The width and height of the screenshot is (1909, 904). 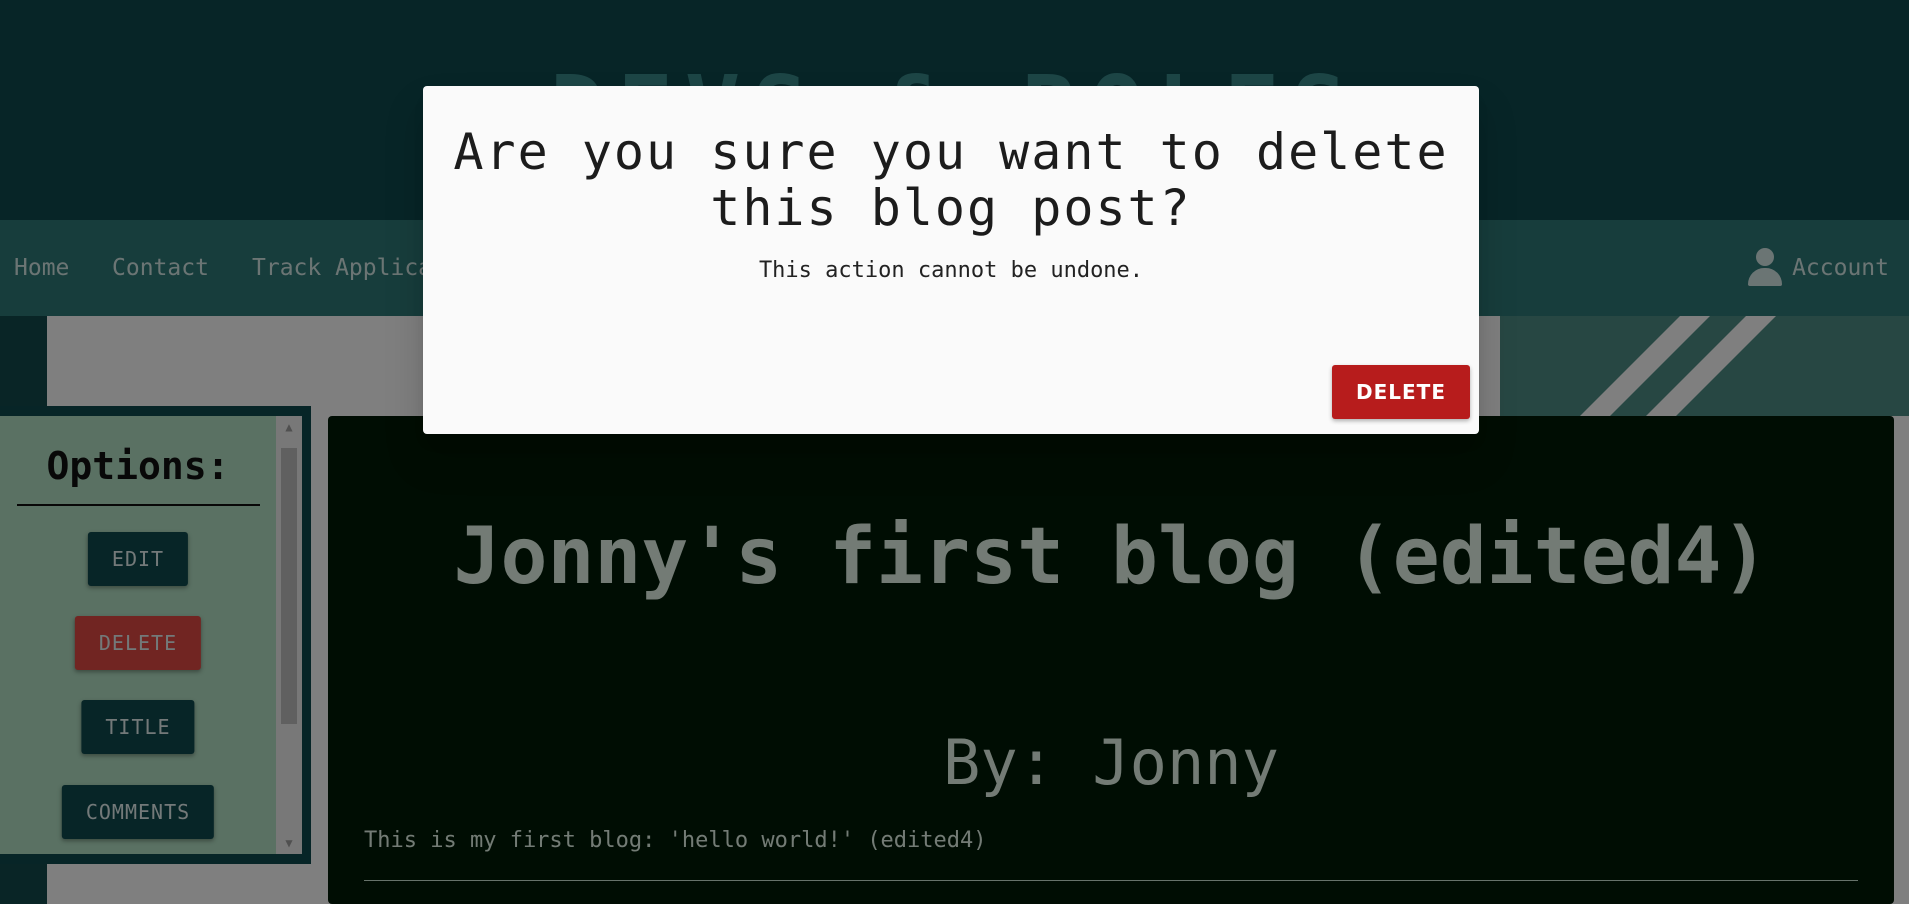 What do you see at coordinates (1401, 392) in the screenshot?
I see `confirm-delete-button: DELETE` at bounding box center [1401, 392].